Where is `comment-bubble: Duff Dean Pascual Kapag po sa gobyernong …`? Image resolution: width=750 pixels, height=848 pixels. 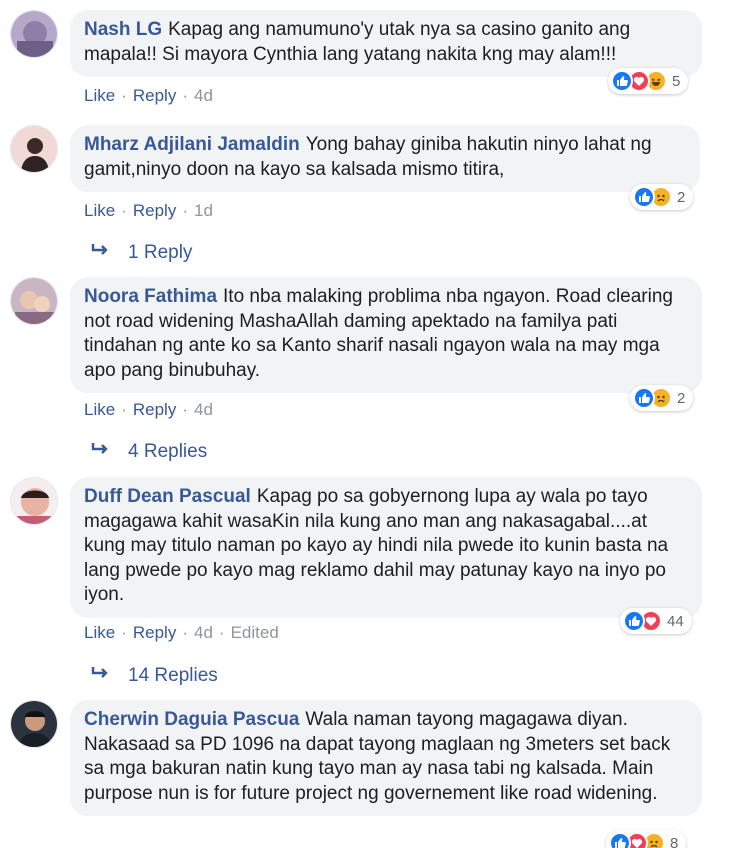
comment-bubble: Duff Dean Pascual Kapag po sa gobyernong … is located at coordinates (386, 547).